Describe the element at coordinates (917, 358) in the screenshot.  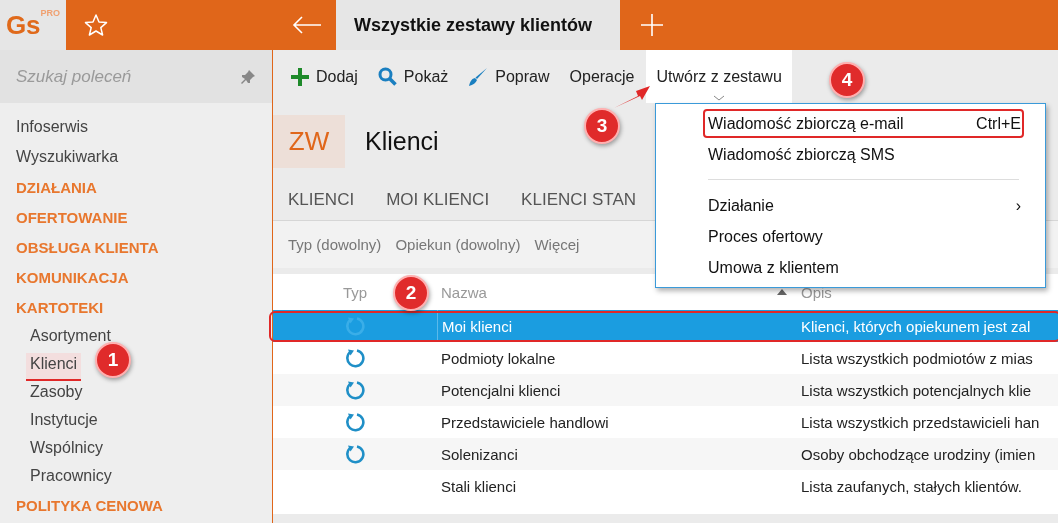
I see `table-cell: Lista wszystkich podmiotów z mias` at that location.